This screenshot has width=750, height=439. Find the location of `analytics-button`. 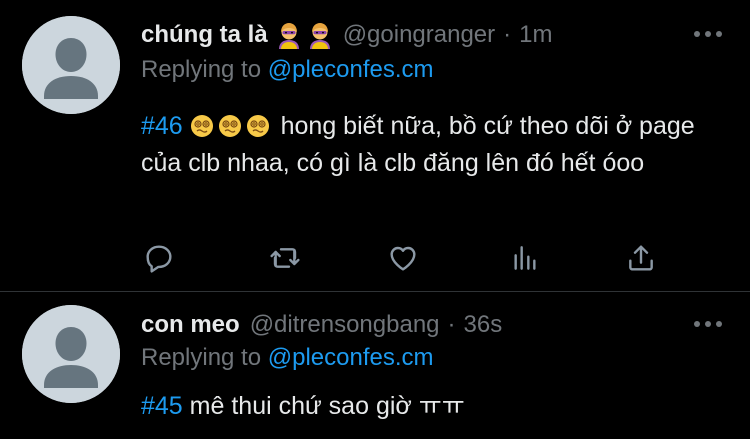

analytics-button is located at coordinates (525, 258).